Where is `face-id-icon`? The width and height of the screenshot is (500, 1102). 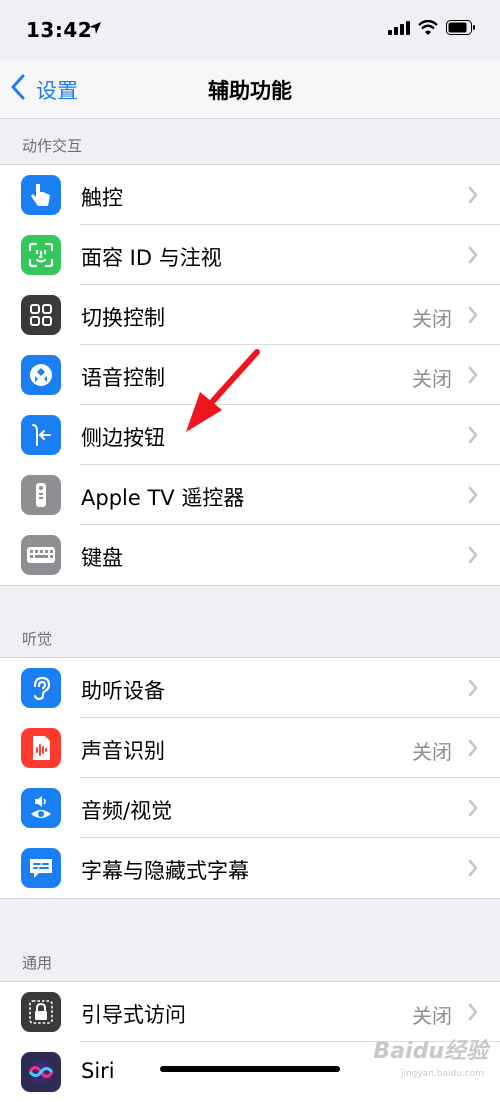
face-id-icon is located at coordinates (41, 255).